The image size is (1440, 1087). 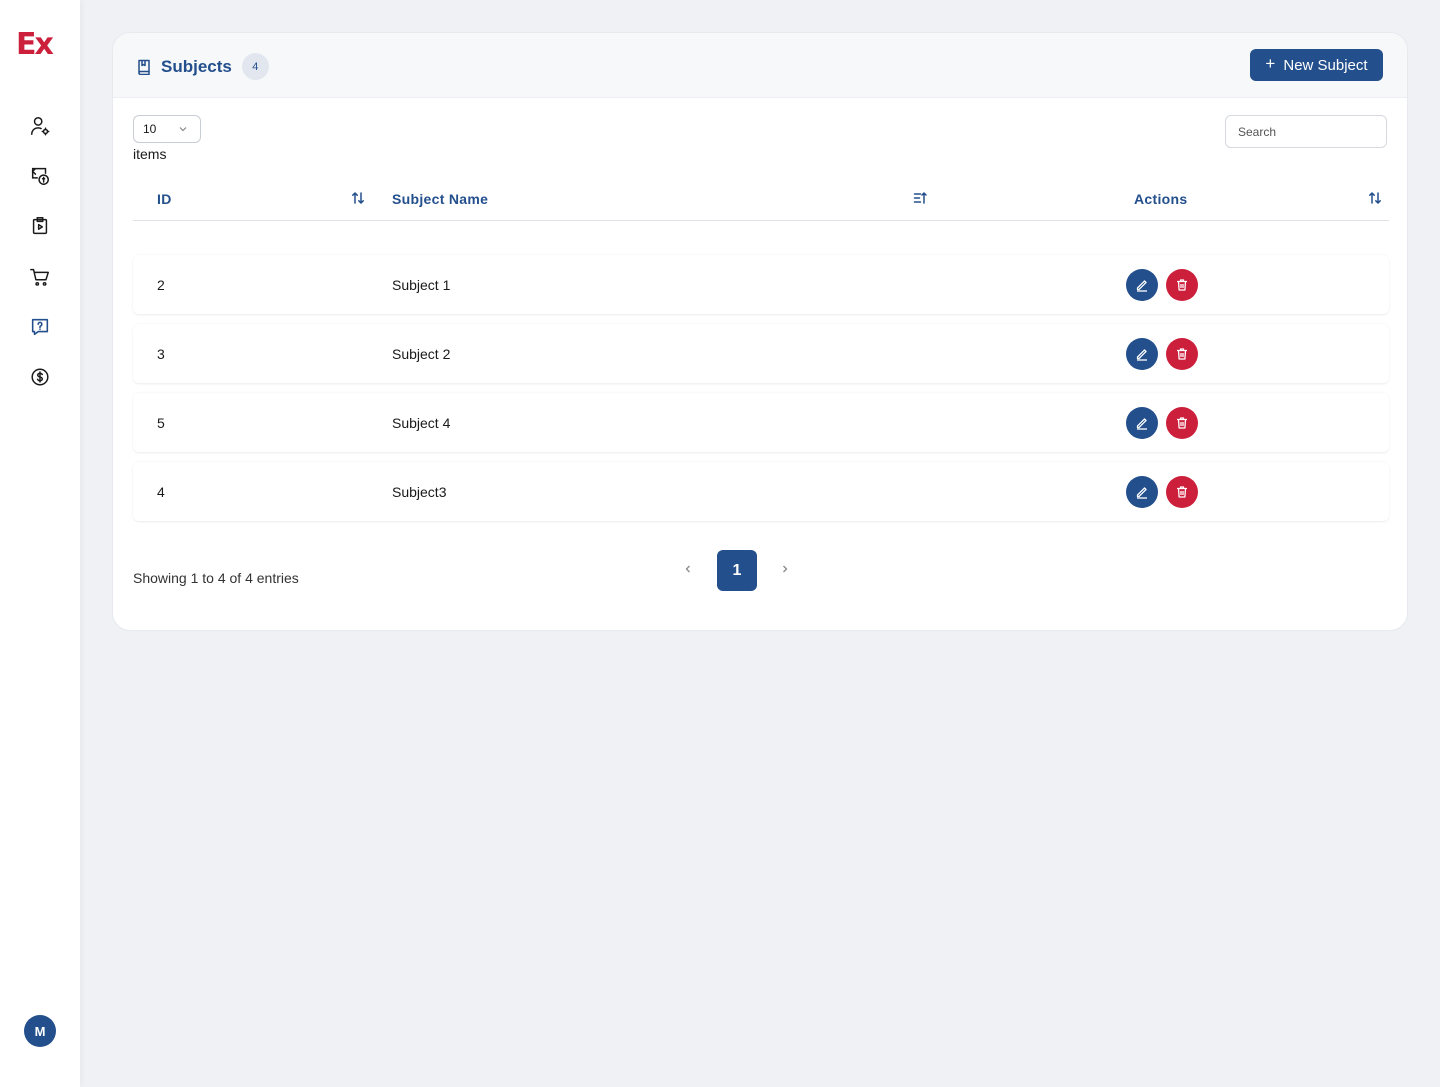 What do you see at coordinates (161, 491) in the screenshot?
I see `row-id: 4` at bounding box center [161, 491].